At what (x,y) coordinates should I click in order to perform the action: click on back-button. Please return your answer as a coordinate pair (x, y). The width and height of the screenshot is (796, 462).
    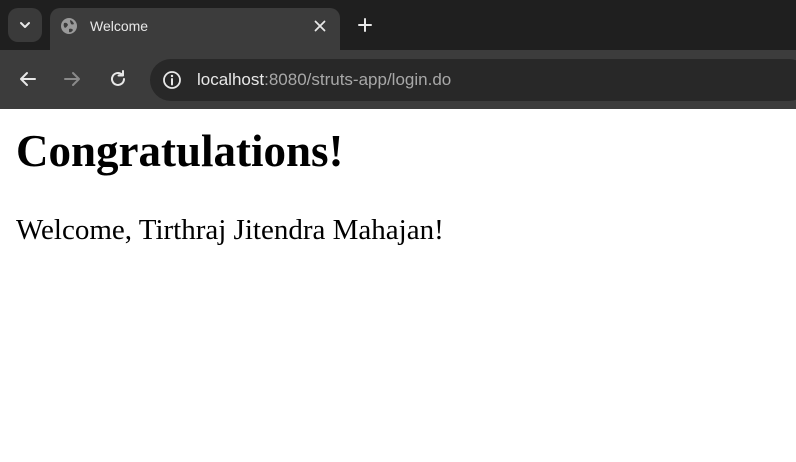
    Looking at the image, I should click on (28, 79).